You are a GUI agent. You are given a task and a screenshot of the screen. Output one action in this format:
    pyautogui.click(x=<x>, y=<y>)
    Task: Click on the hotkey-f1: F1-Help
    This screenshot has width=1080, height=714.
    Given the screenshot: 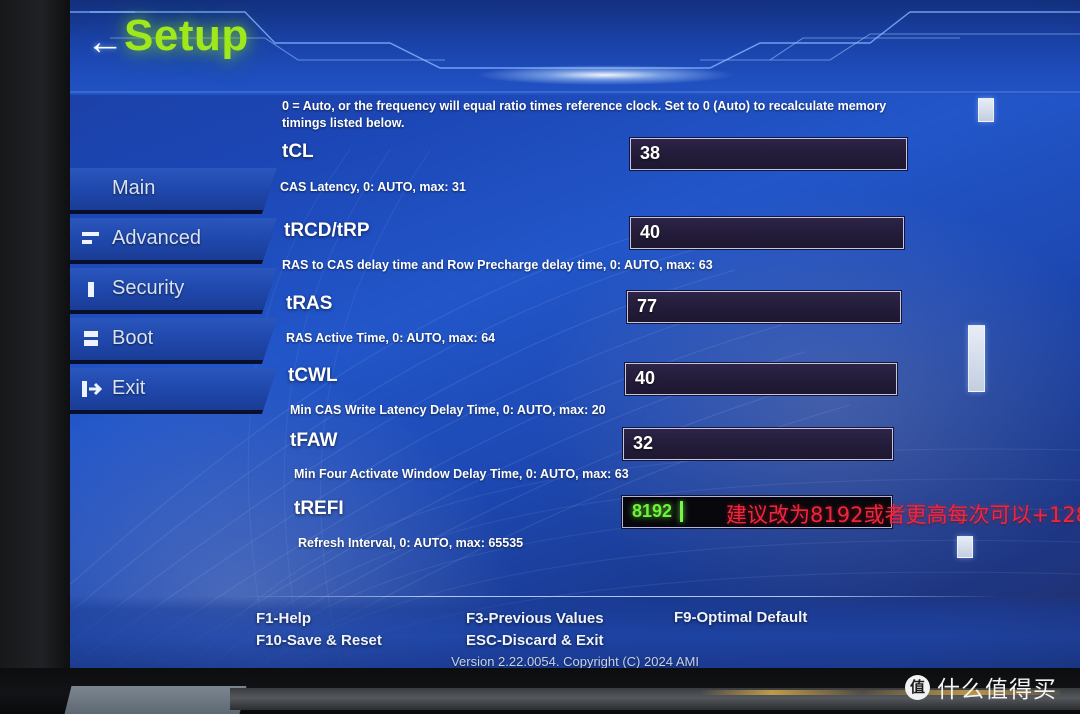 What is the action you would take?
    pyautogui.click(x=283, y=618)
    